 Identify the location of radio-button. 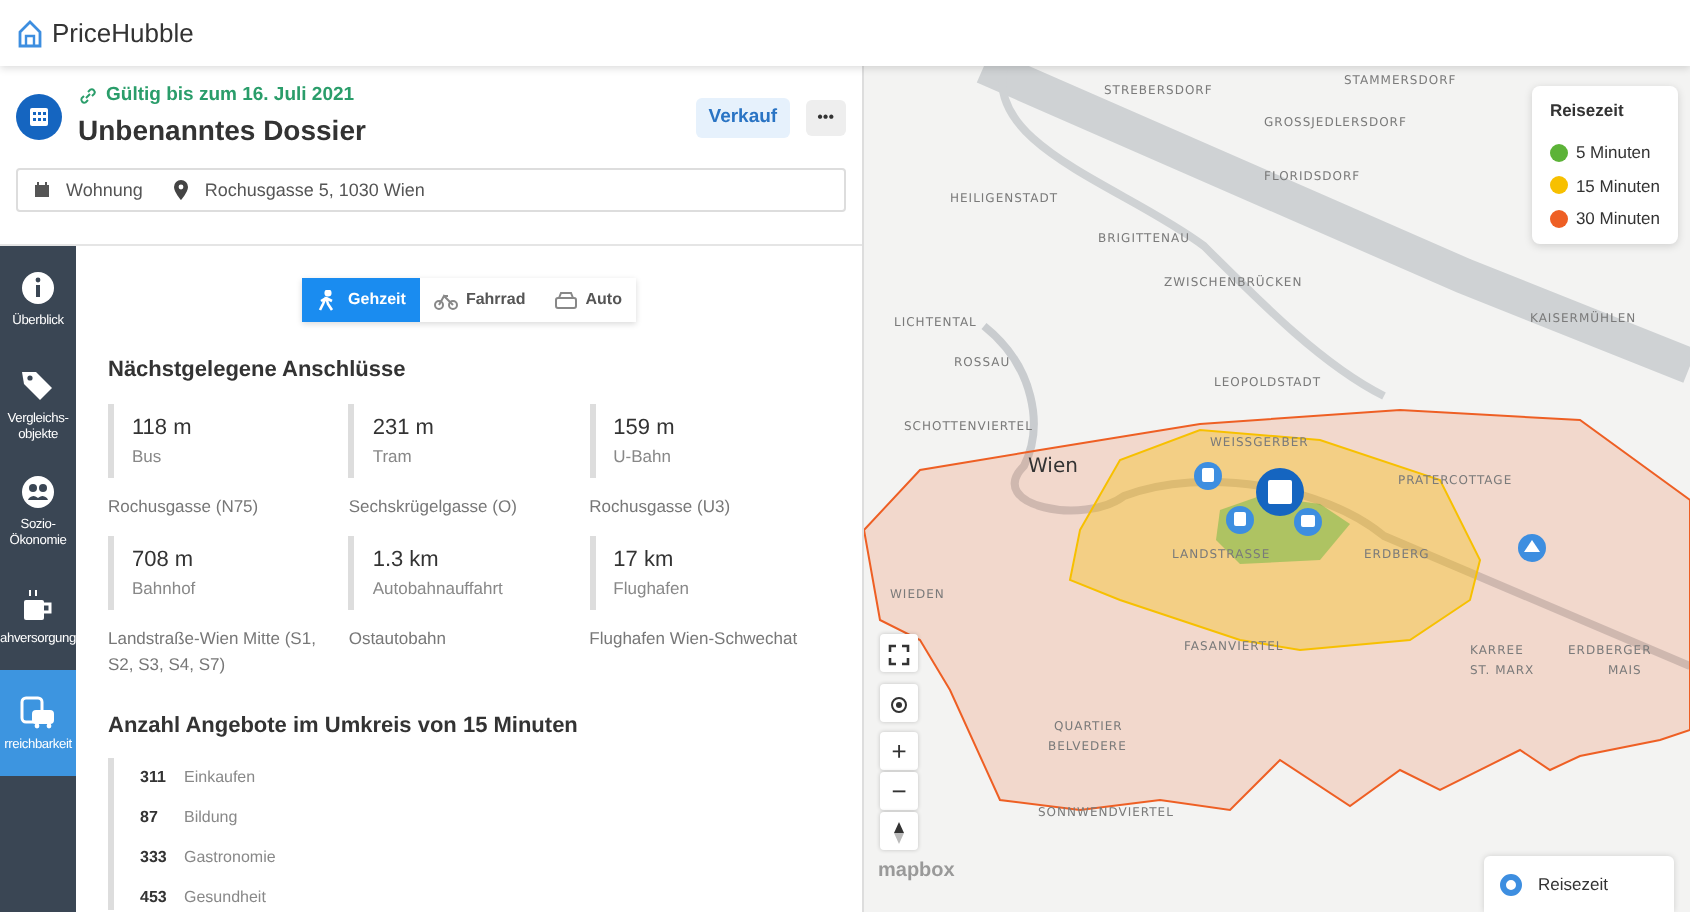
(1511, 884).